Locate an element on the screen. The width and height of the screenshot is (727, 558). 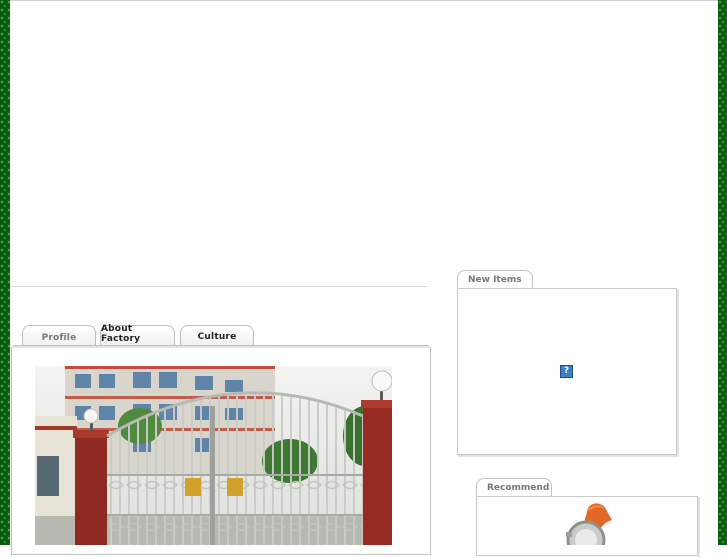
tab-culture: Culture is located at coordinates (217, 335).